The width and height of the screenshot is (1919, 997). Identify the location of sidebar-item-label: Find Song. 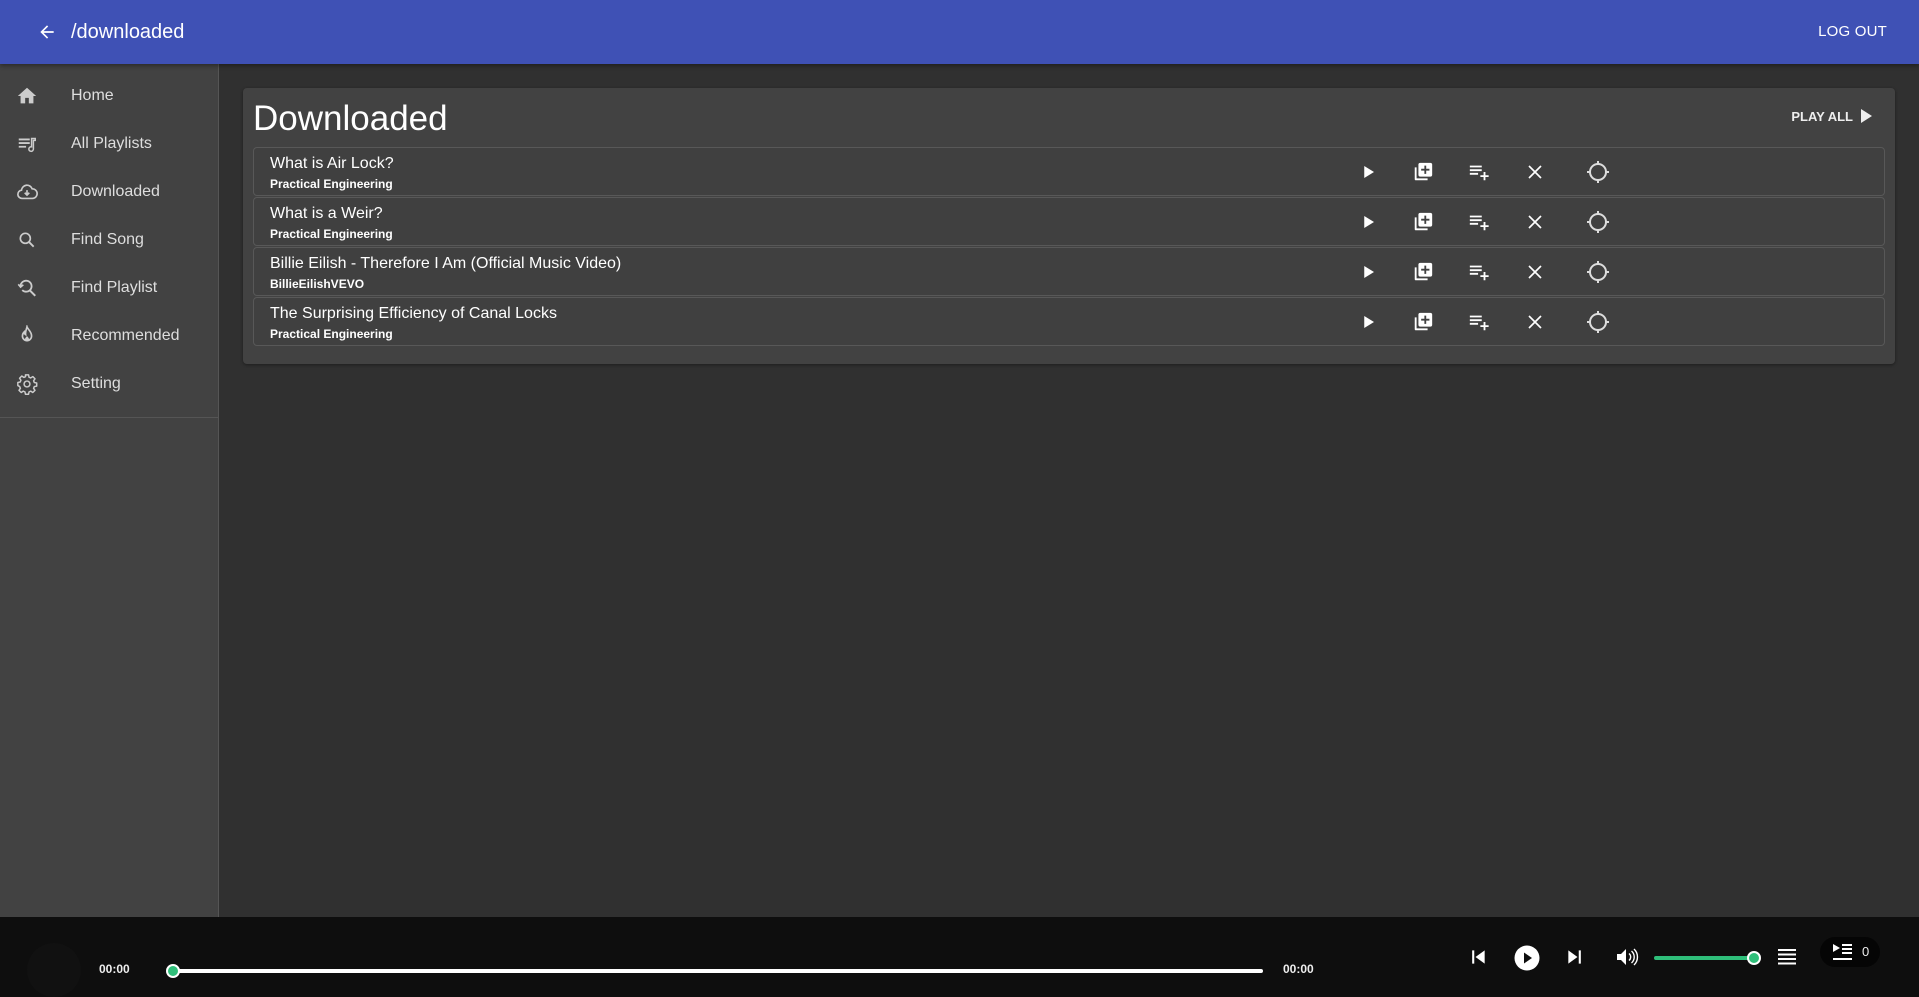
(107, 239).